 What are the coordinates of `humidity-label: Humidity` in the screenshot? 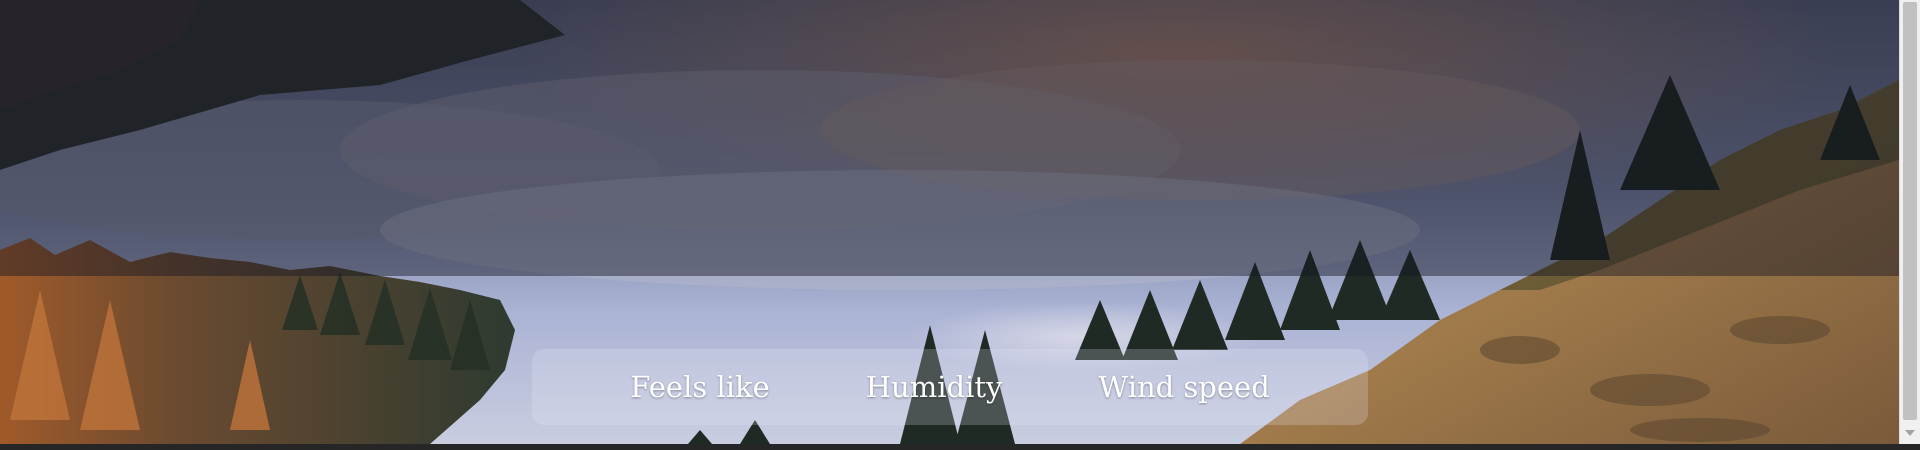 It's located at (934, 387).